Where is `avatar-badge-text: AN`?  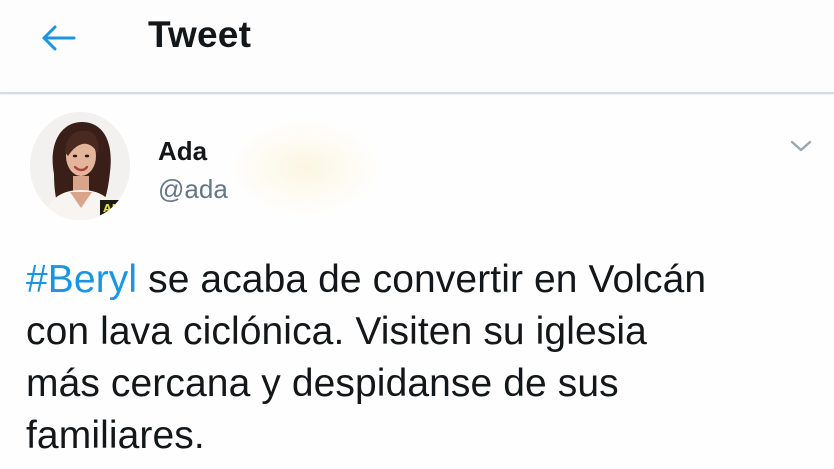 avatar-badge-text: AN is located at coordinates (112, 208).